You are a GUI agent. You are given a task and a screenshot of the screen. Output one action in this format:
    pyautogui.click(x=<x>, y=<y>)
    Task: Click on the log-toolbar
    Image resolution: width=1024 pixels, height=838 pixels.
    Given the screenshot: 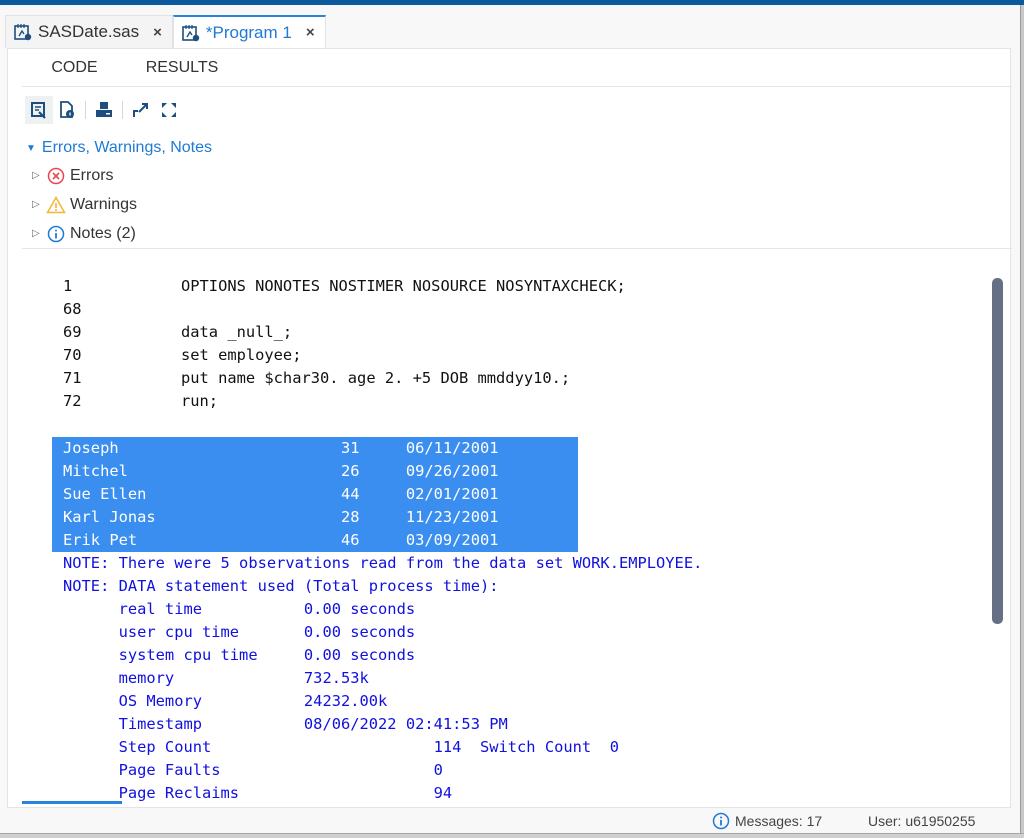 What is the action you would take?
    pyautogui.click(x=104, y=110)
    